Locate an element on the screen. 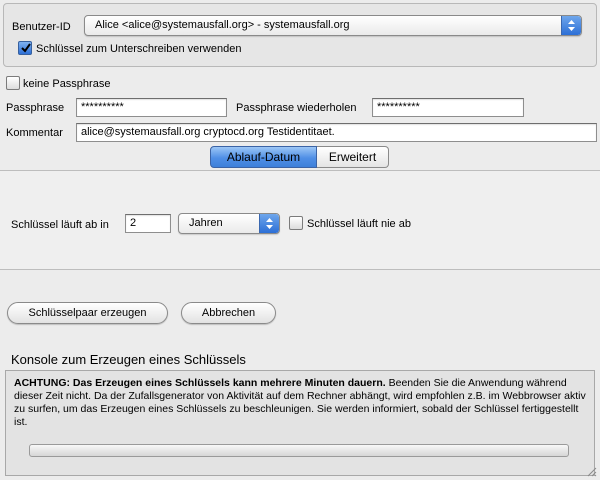  console-title: Konsole zum Erzeugen eines Schlüssels is located at coordinates (128, 359).